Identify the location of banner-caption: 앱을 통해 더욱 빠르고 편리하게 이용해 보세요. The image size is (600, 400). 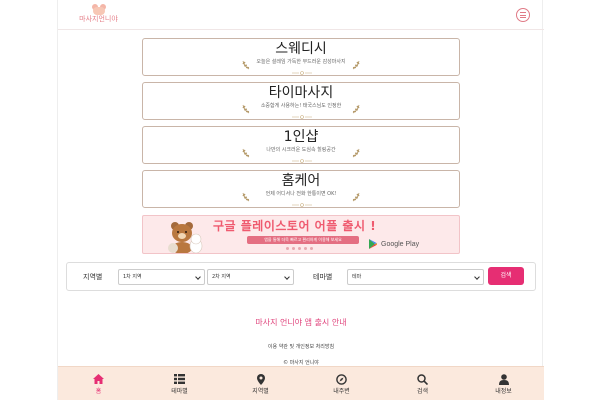
(303, 240).